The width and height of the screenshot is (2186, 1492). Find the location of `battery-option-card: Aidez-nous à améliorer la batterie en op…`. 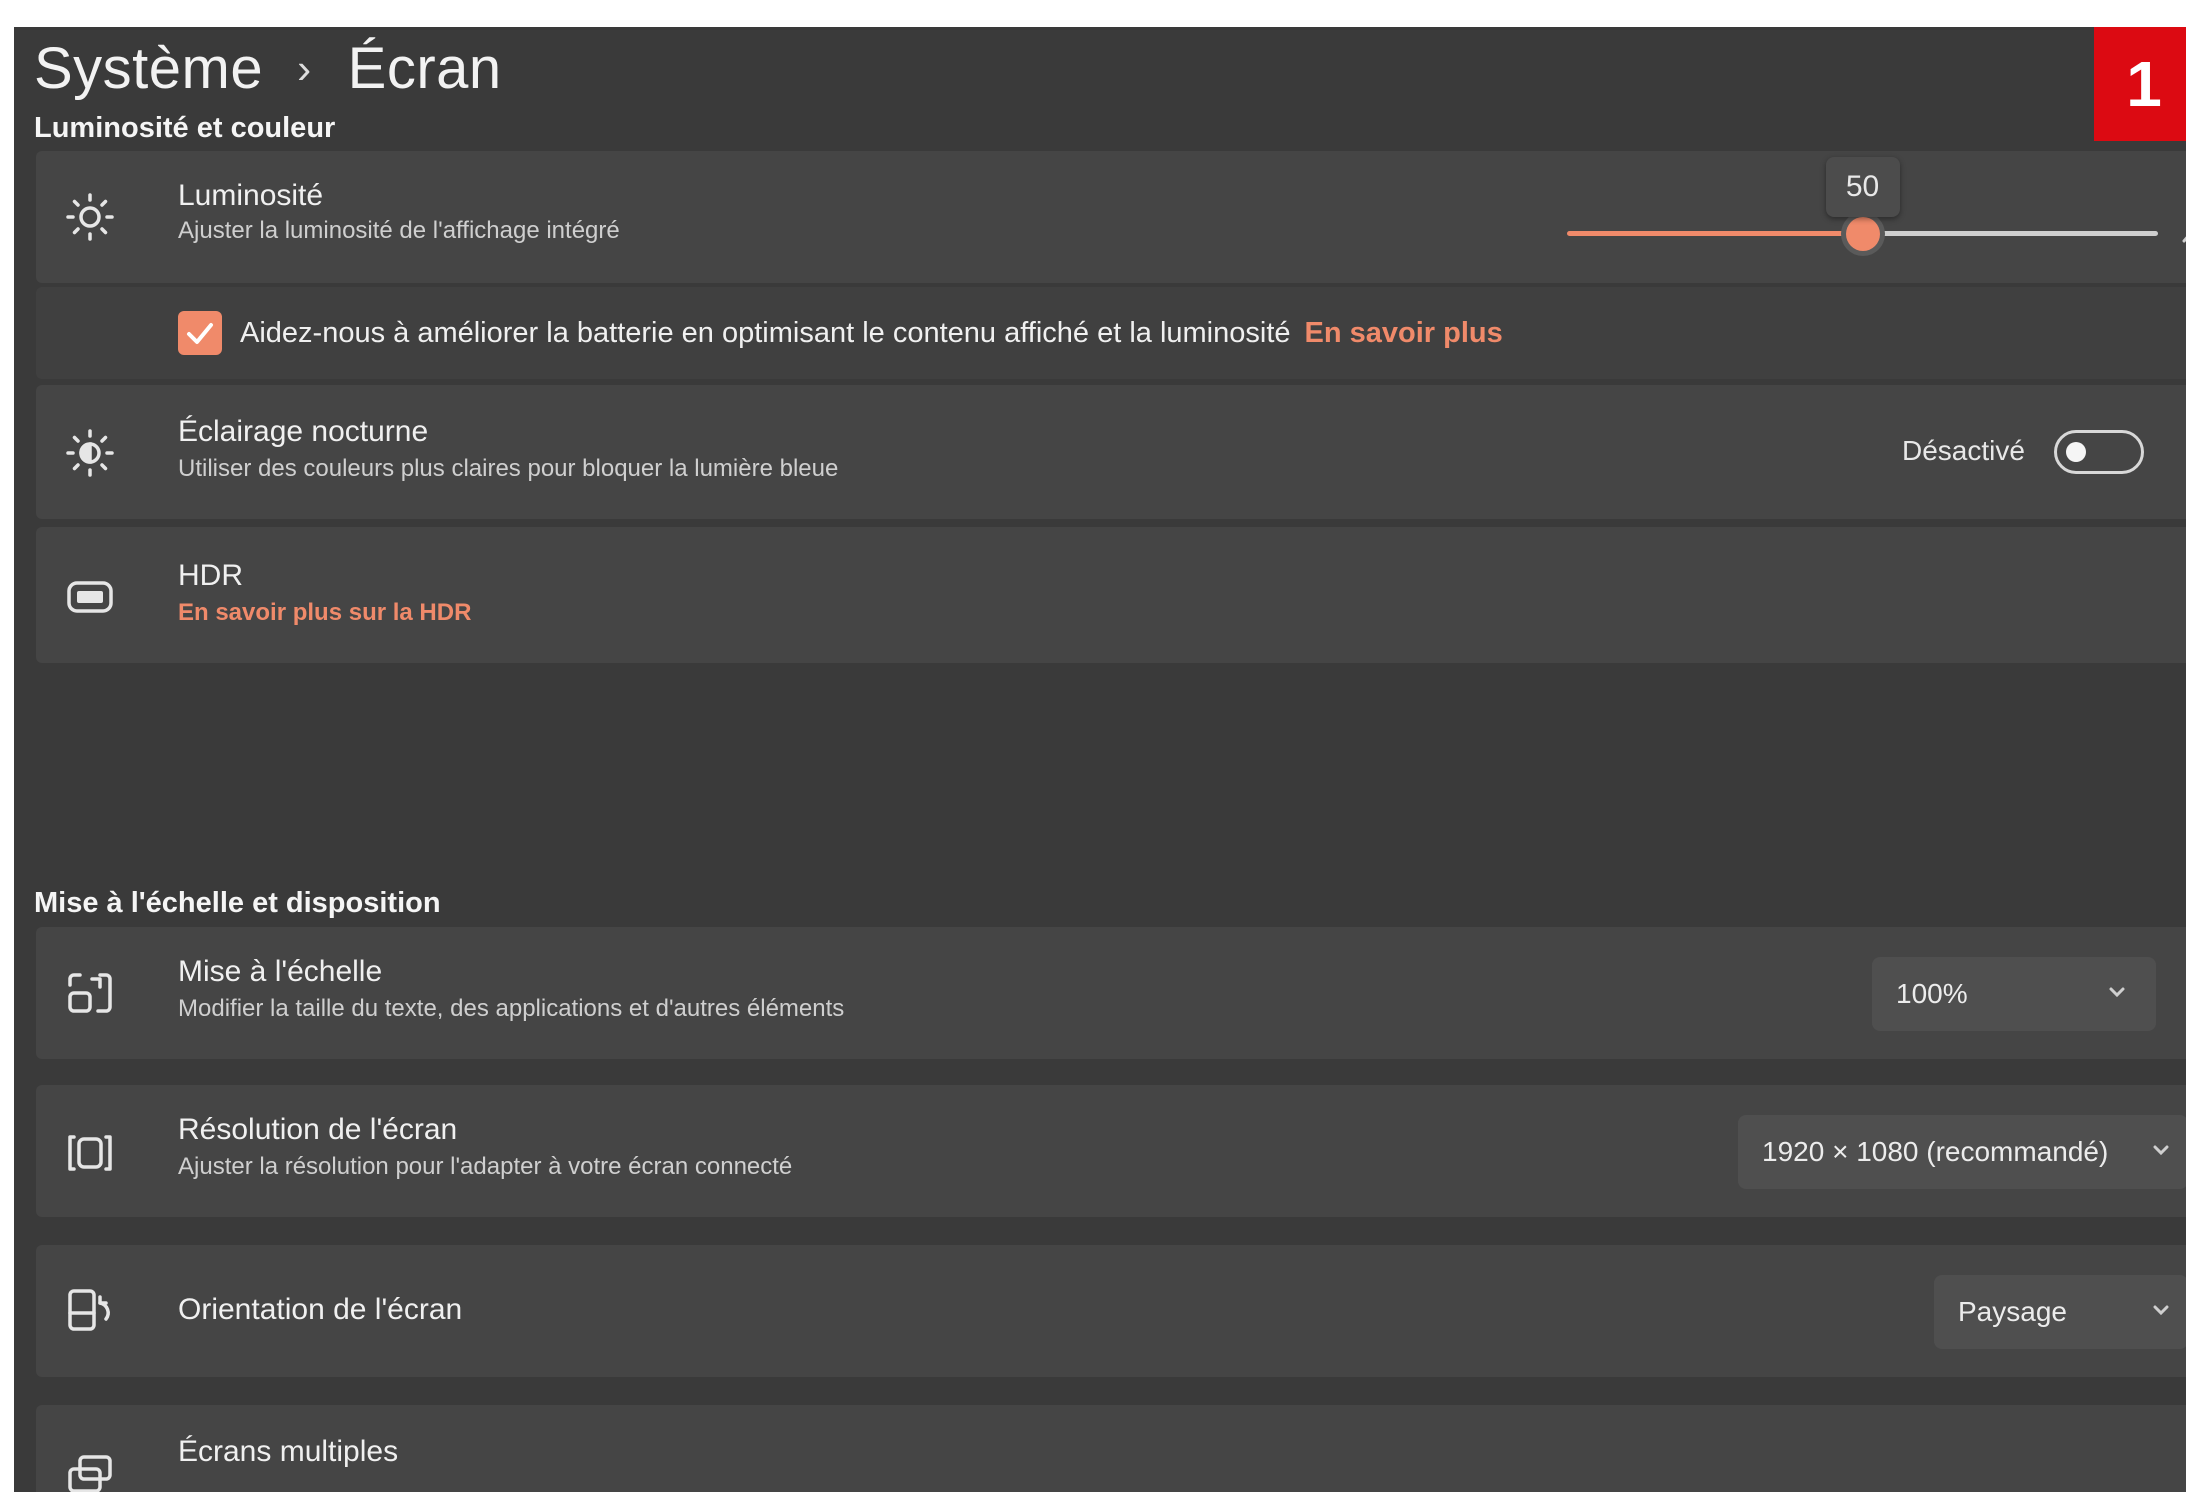

battery-option-card: Aidez-nous à améliorer la batterie en op… is located at coordinates (1111, 333).